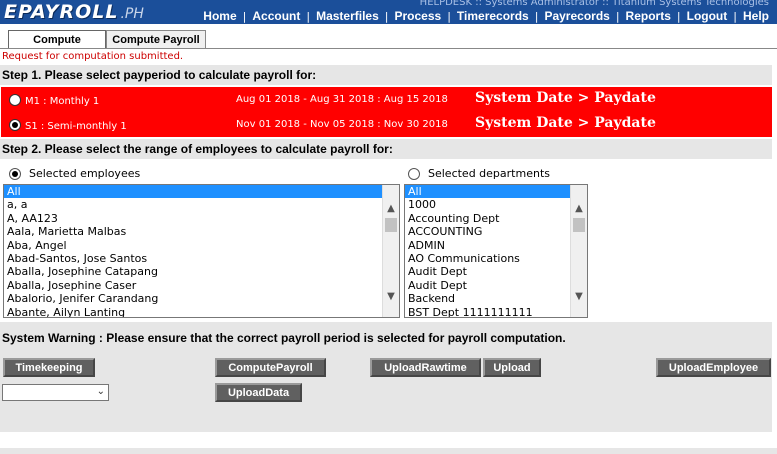 The height and width of the screenshot is (454, 777). Describe the element at coordinates (49, 367) in the screenshot. I see `timekeeping-button: Timekeeping` at that location.